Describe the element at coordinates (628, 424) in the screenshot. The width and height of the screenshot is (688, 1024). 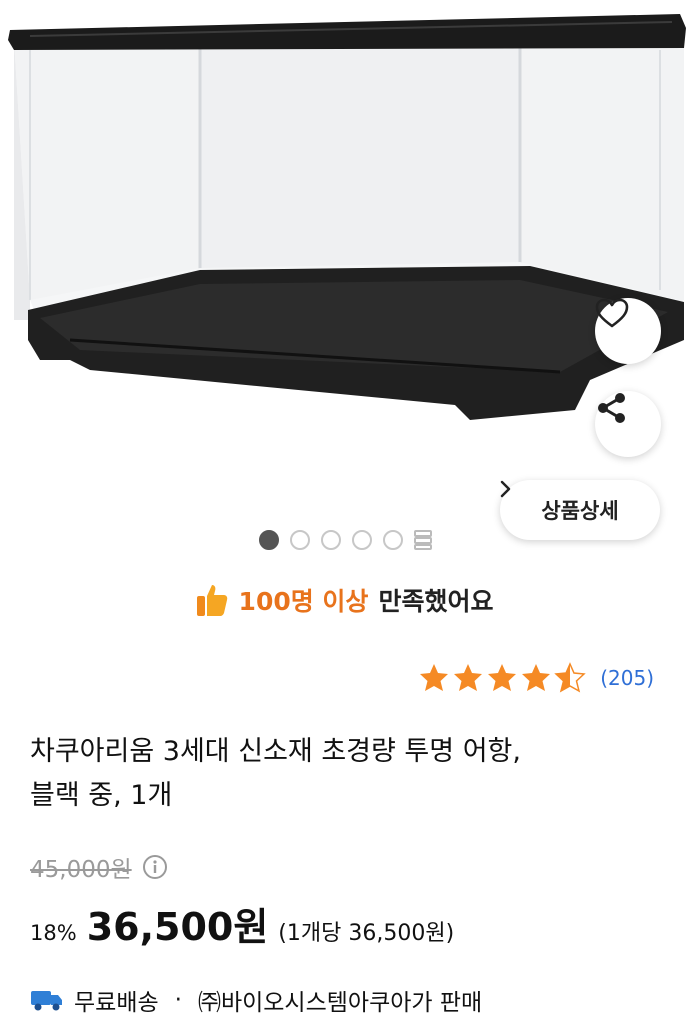
I see `share-button` at that location.